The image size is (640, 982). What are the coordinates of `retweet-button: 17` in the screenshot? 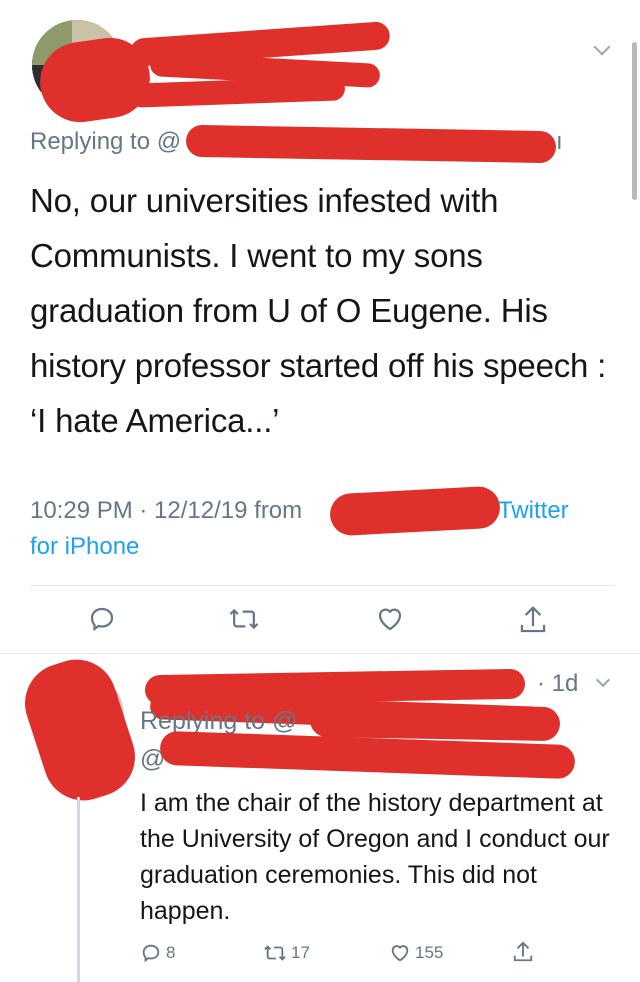 It's located at (286, 953).